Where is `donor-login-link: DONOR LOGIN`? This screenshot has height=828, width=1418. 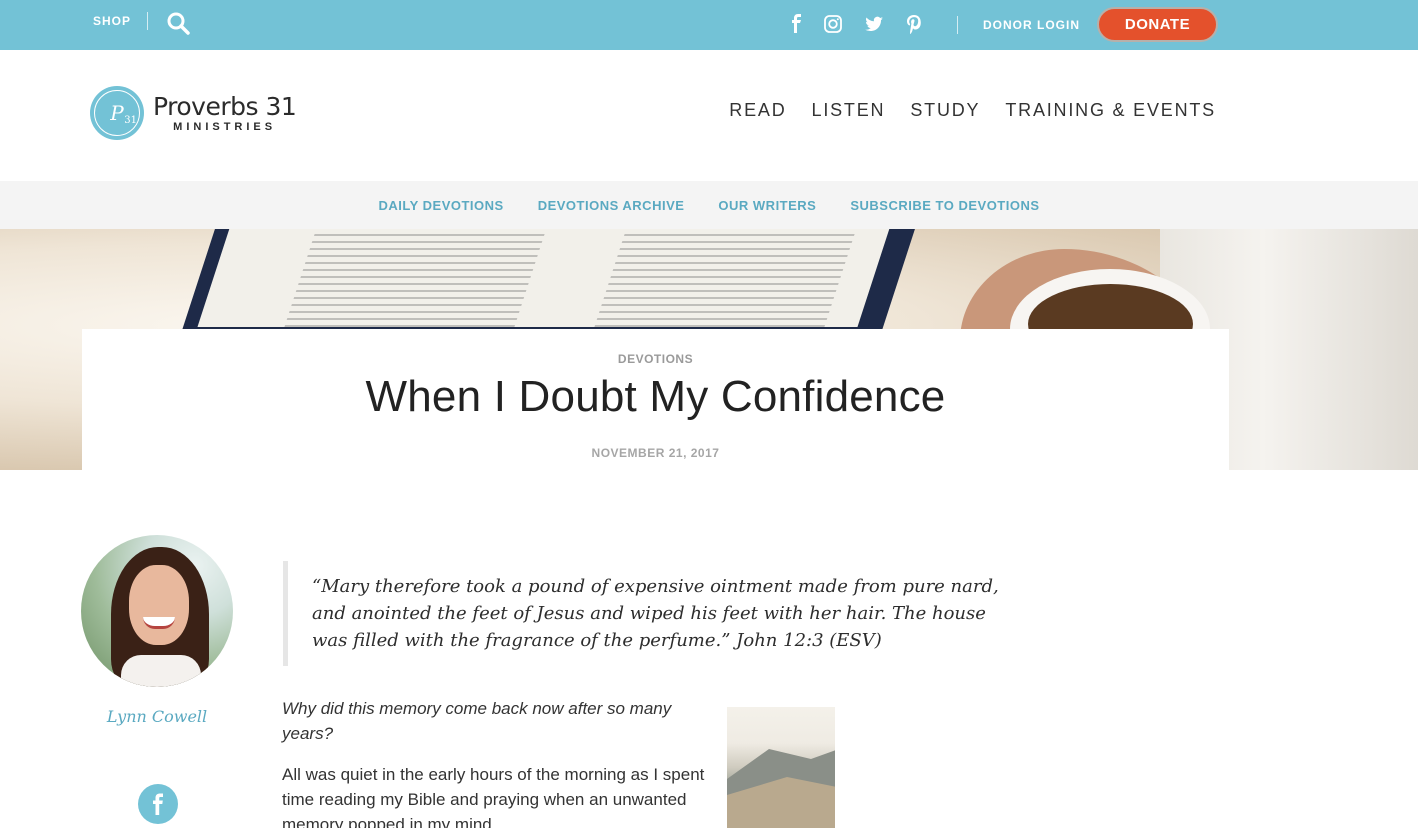 donor-login-link: DONOR LOGIN is located at coordinates (1031, 25).